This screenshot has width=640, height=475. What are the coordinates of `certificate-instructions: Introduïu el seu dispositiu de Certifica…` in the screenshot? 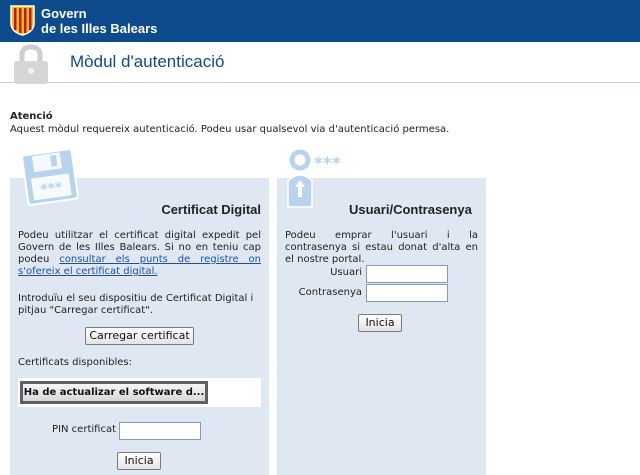 It's located at (136, 304).